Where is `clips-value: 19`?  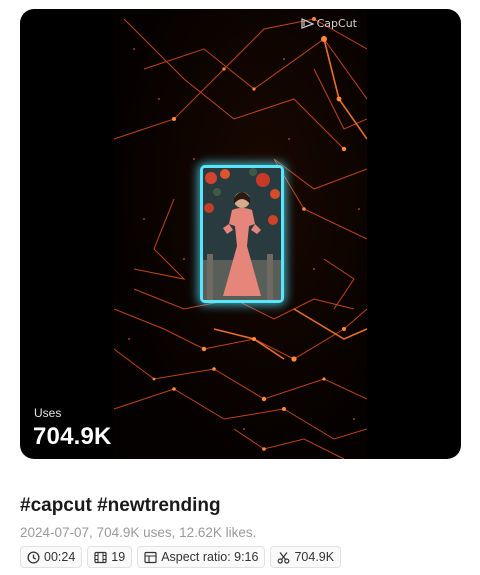
clips-value: 19 is located at coordinates (118, 557).